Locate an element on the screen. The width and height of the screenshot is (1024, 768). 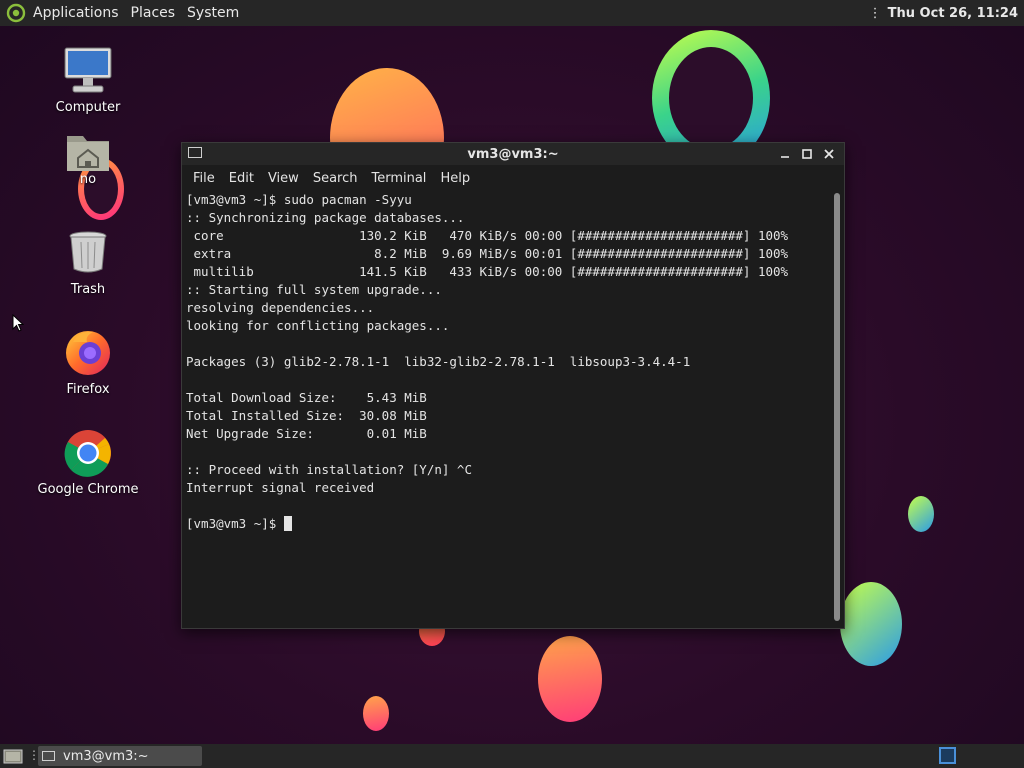
home-folder-icon is located at coordinates (88, 153).